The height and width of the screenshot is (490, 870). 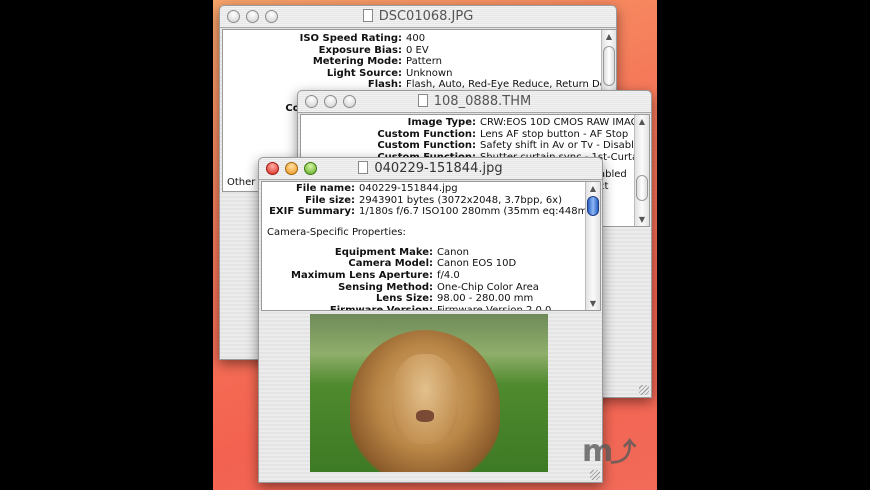 I want to click on property-value: 2943901 bytes (3072x2048, 3.7bpp, 6x), so click(x=461, y=200).